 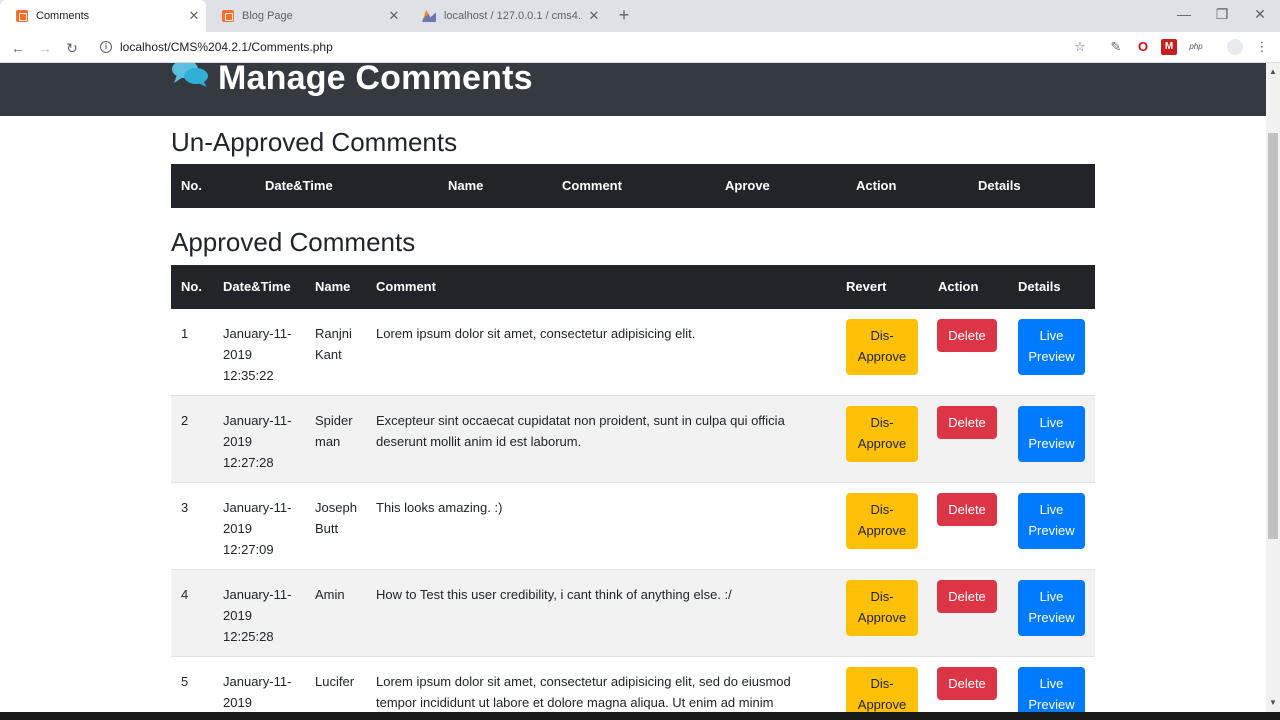 I want to click on row-number: 5, so click(x=185, y=681).